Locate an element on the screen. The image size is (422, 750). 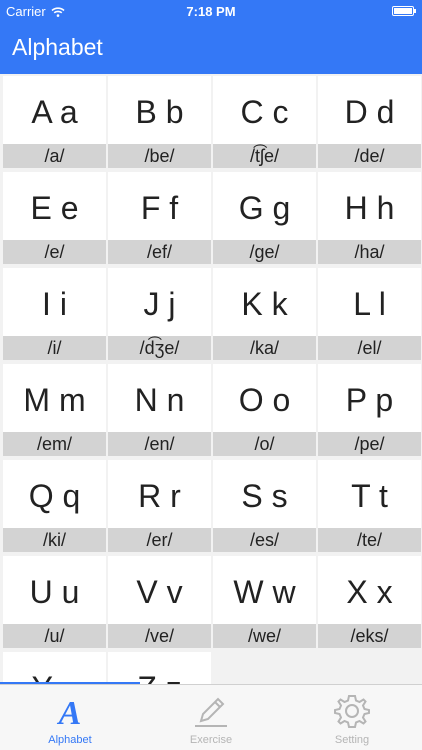
letter-glyph: B b is located at coordinates (159, 112).